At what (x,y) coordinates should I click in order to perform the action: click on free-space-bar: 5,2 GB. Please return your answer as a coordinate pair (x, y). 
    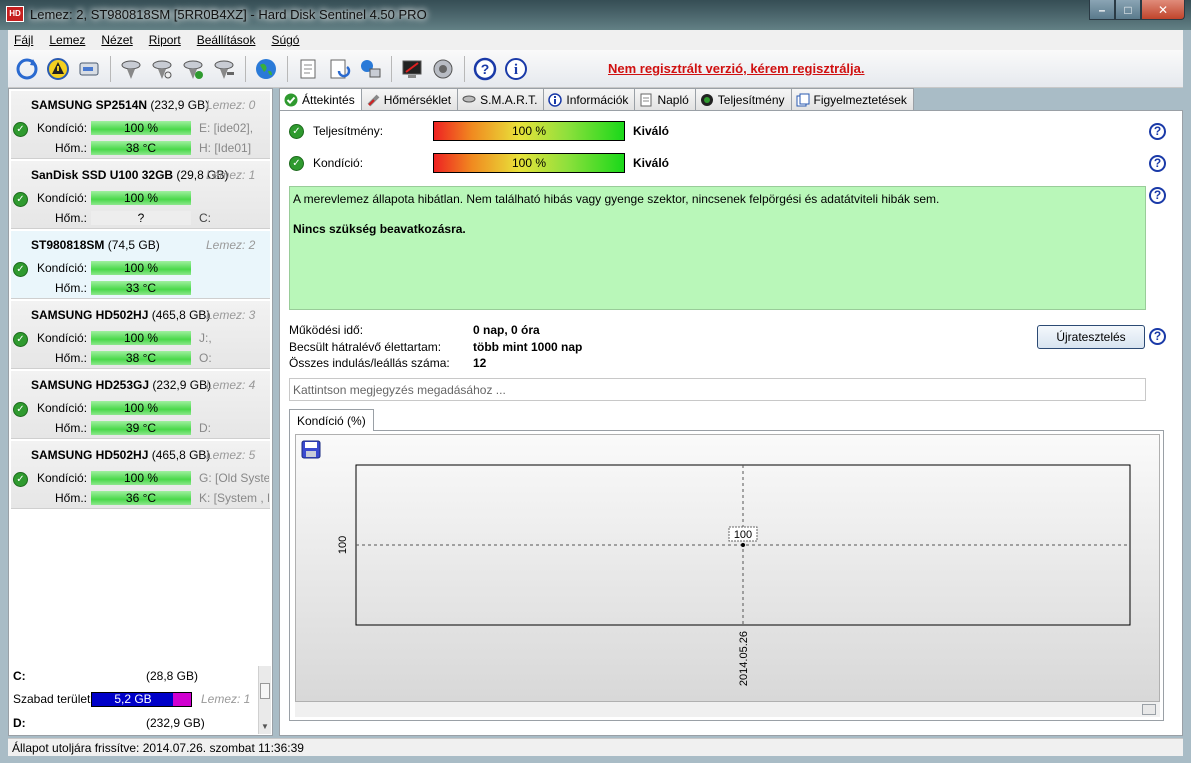
    Looking at the image, I should click on (141, 699).